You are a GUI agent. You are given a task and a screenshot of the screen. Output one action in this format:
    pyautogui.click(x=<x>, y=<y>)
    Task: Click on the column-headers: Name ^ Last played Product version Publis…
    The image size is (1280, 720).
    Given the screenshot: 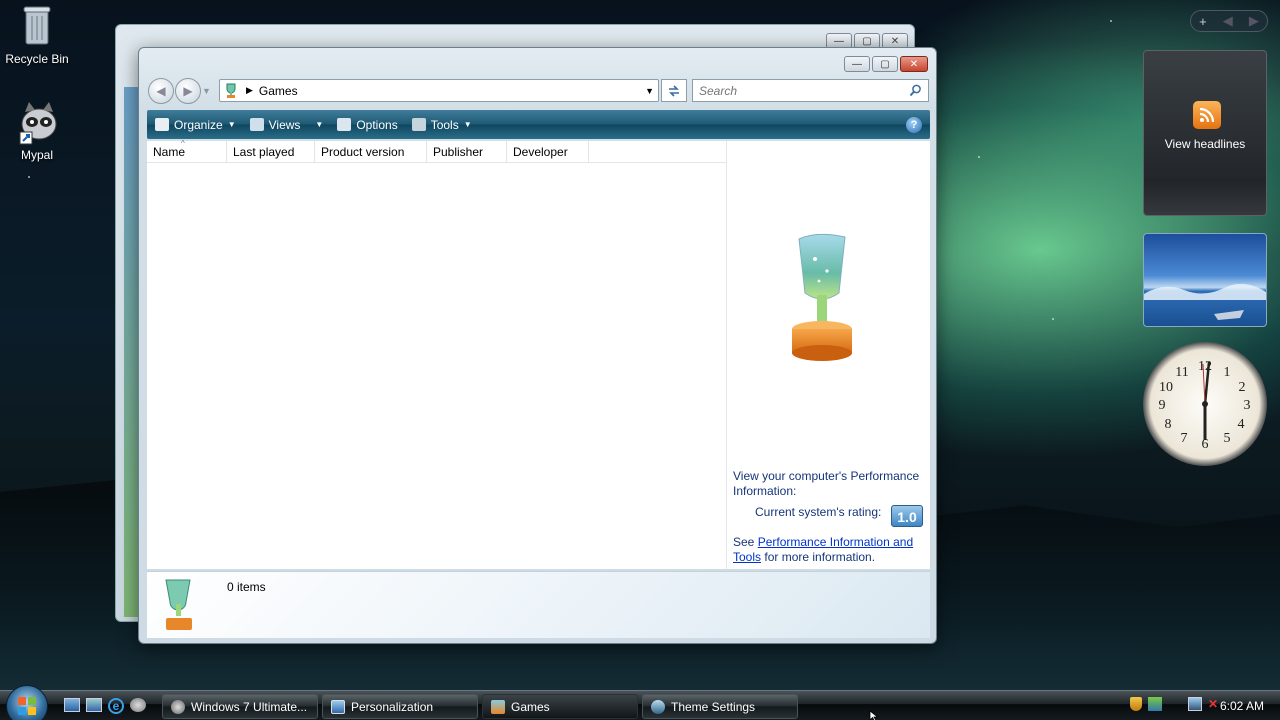 What is the action you would take?
    pyautogui.click(x=436, y=151)
    